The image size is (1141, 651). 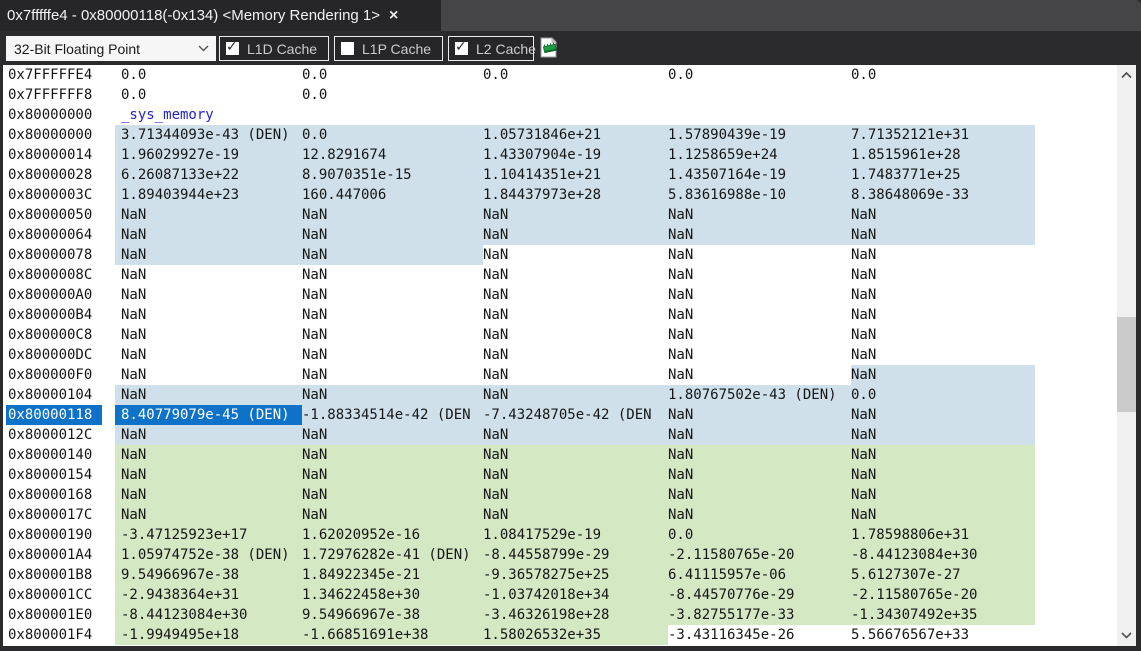 I want to click on memory-cell: 1.05974752e-38 (DEN), so click(x=208, y=555).